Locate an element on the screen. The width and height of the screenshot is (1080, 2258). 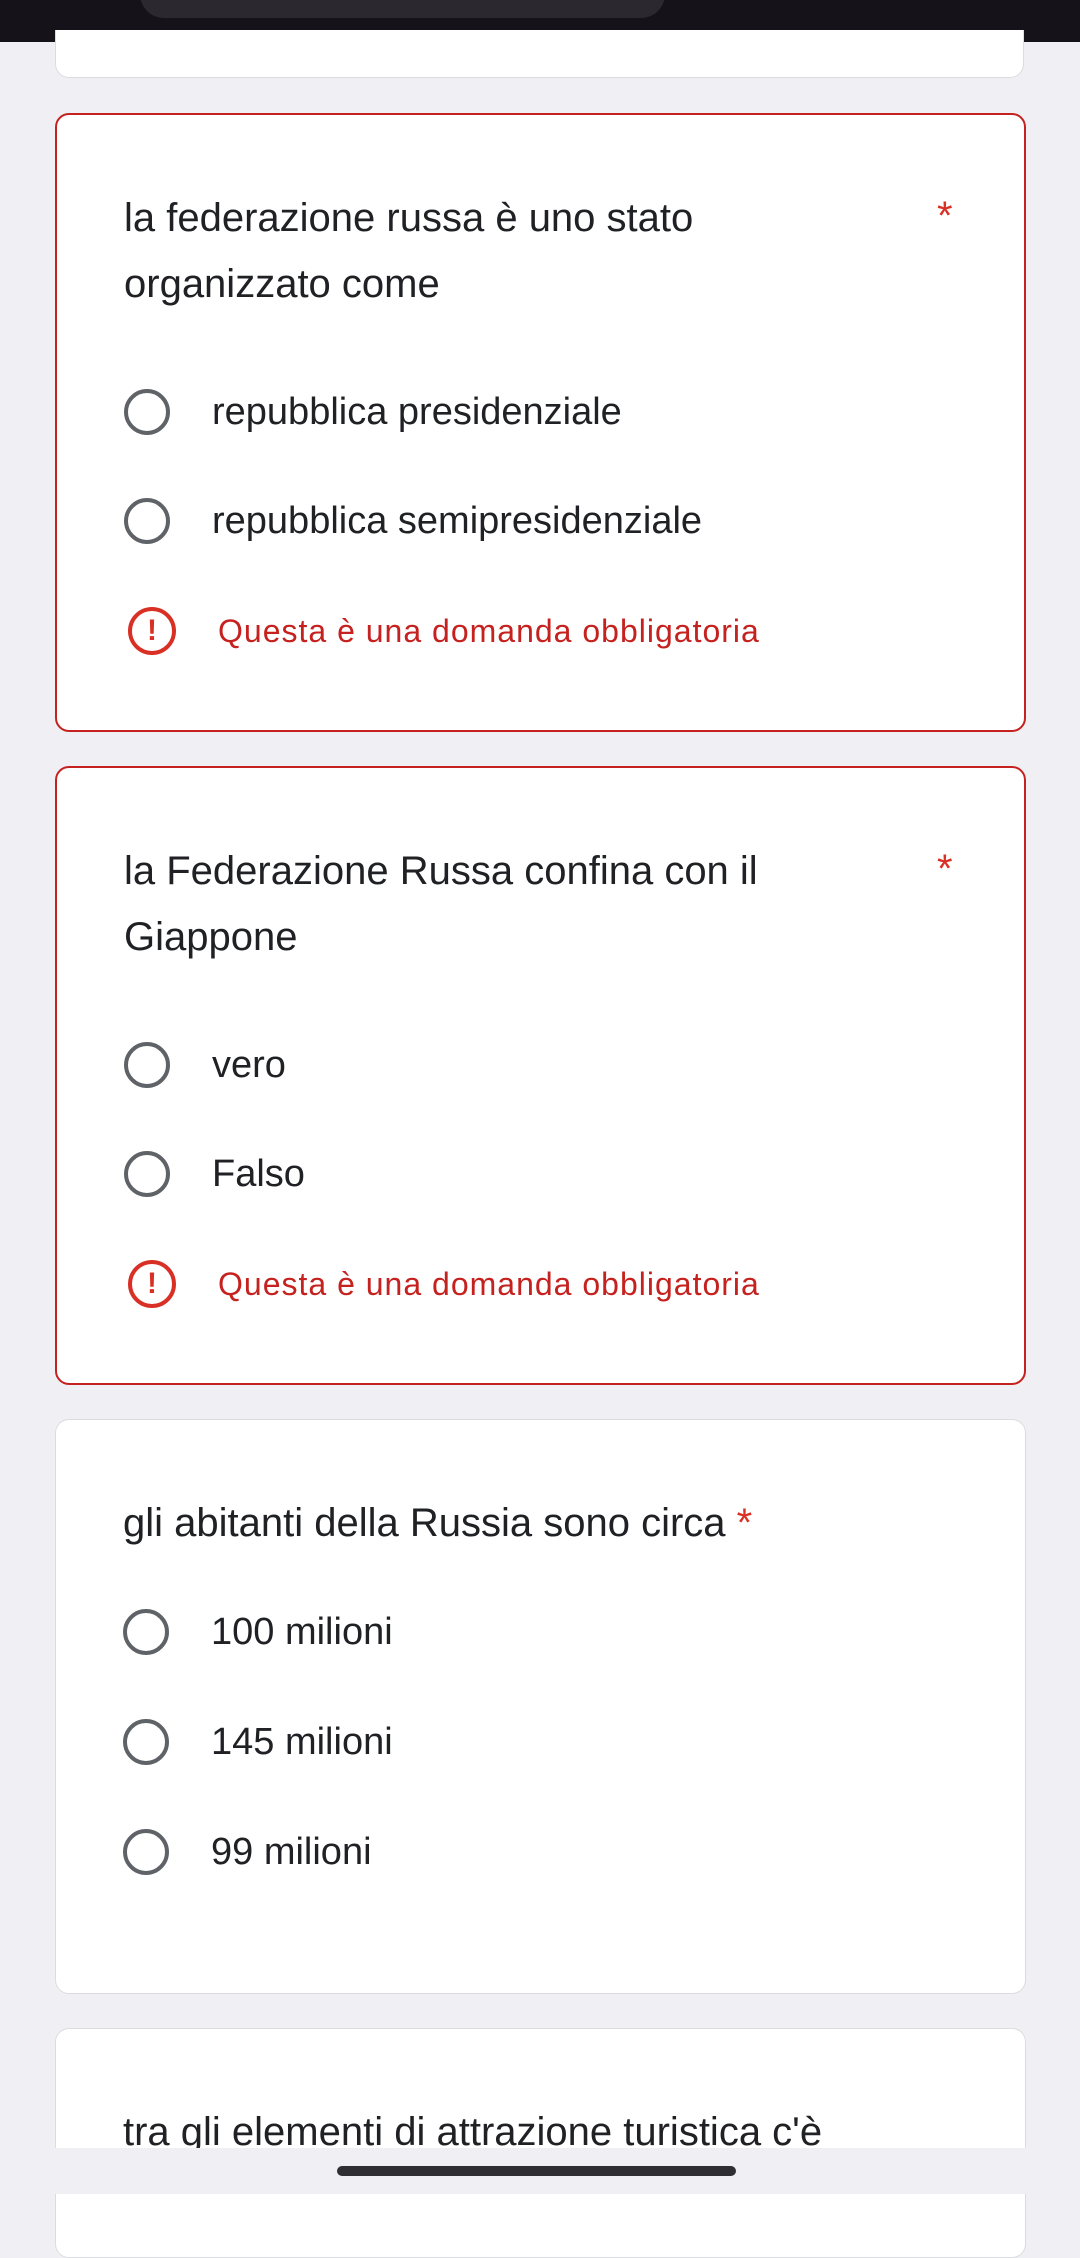
option-label: 100 milioni is located at coordinates (302, 1631).